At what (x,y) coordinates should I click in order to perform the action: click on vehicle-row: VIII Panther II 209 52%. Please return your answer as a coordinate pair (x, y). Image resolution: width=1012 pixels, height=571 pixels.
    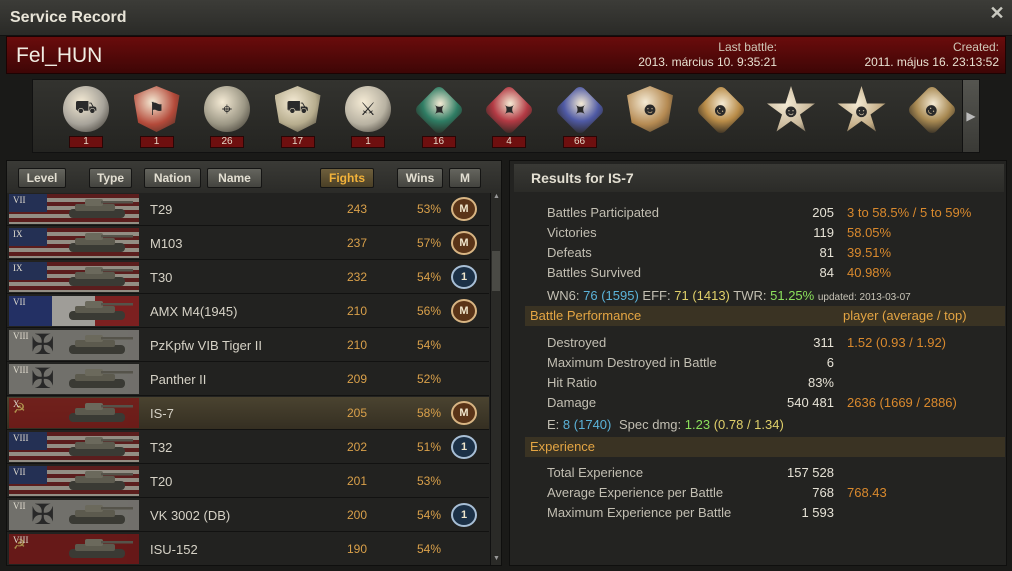
    Looking at the image, I should click on (248, 379).